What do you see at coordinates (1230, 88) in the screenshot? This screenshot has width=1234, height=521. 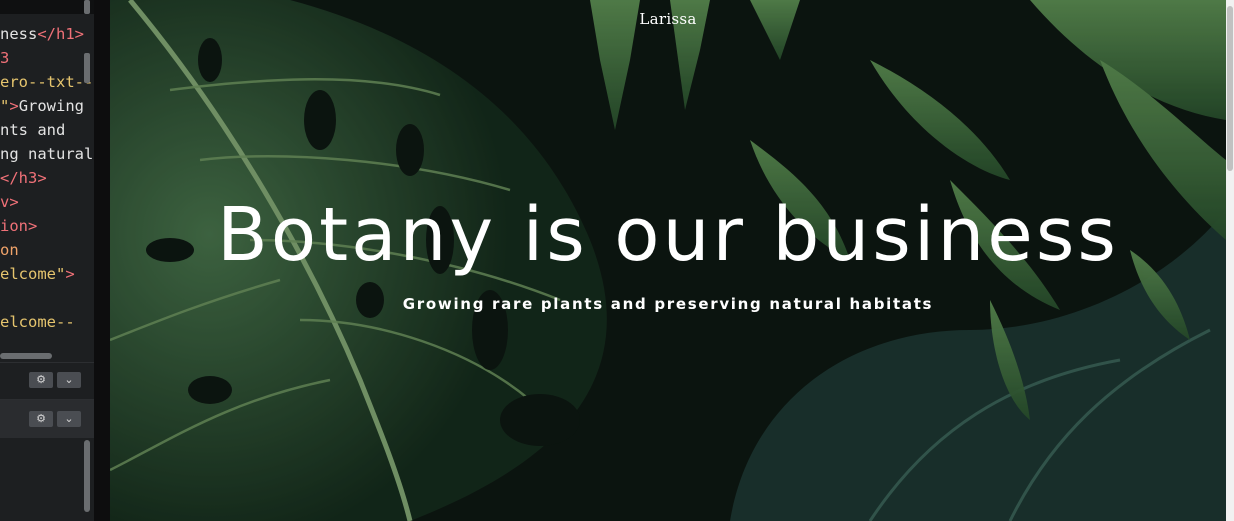 I see `page-scrollbar-thumb` at bounding box center [1230, 88].